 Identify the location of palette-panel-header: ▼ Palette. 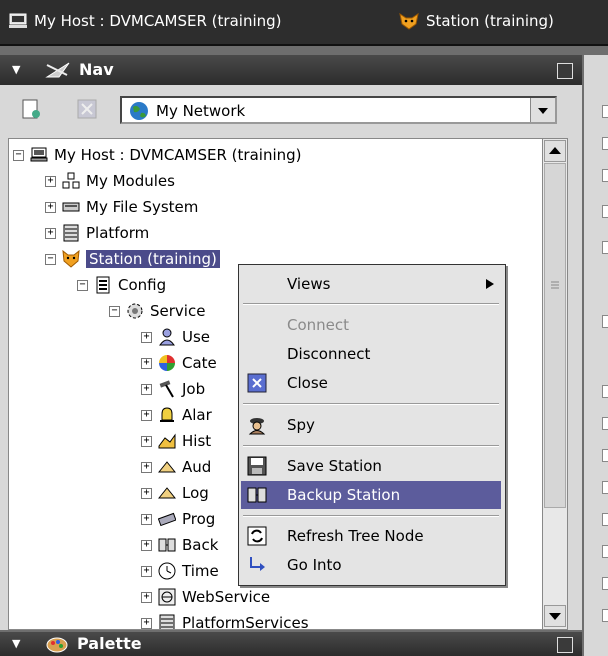
(291, 644).